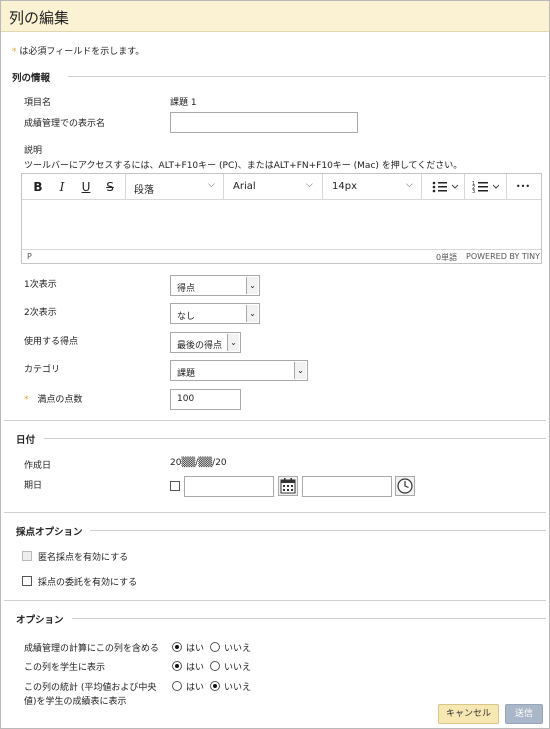  I want to click on numbered-list-icon: 1 2 3, so click(486, 188).